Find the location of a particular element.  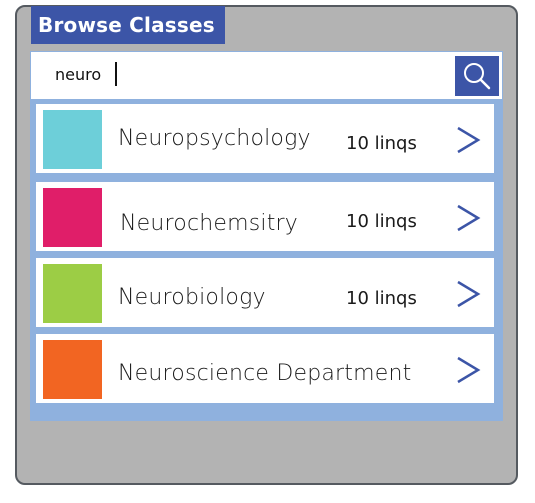

class-row-neuroscience-department: Neuroscience Department is located at coordinates (265, 368).